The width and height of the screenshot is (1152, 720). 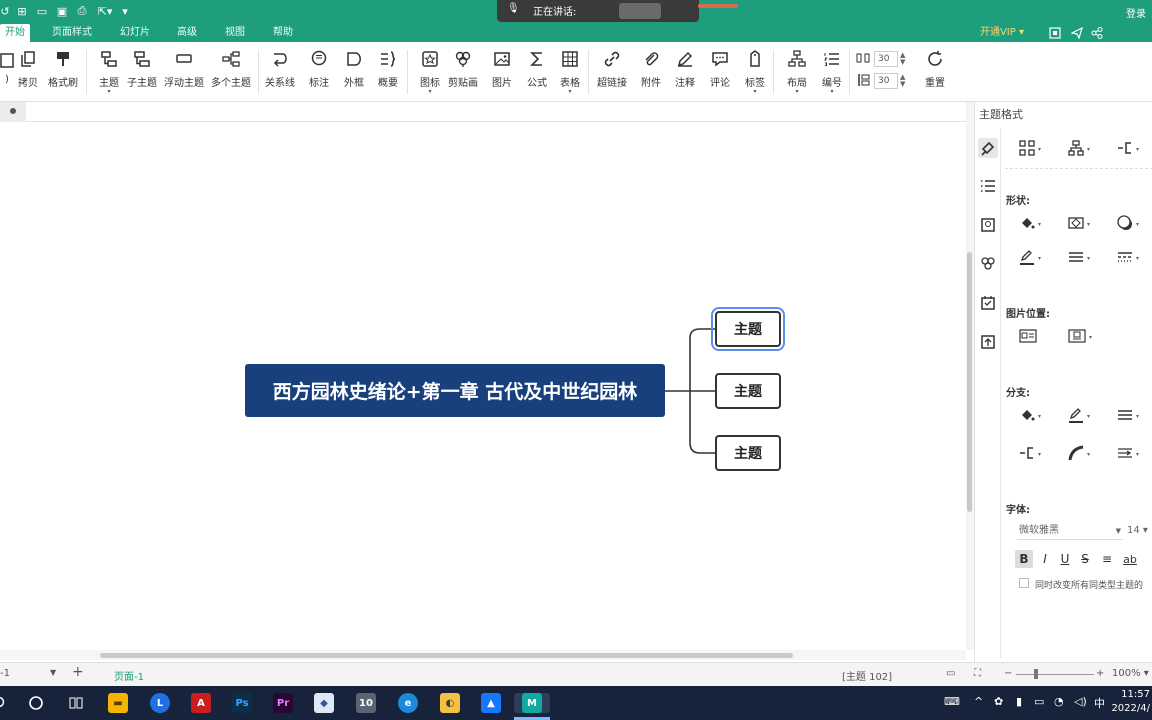 I want to click on outline-list-icon, so click(x=988, y=186).